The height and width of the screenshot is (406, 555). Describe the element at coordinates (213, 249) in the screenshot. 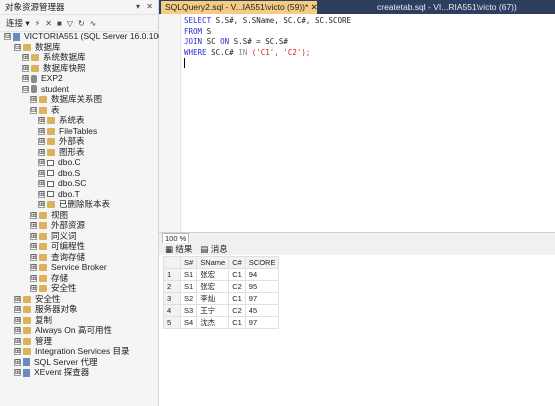

I see `tab-messages: ▤ 消息` at that location.